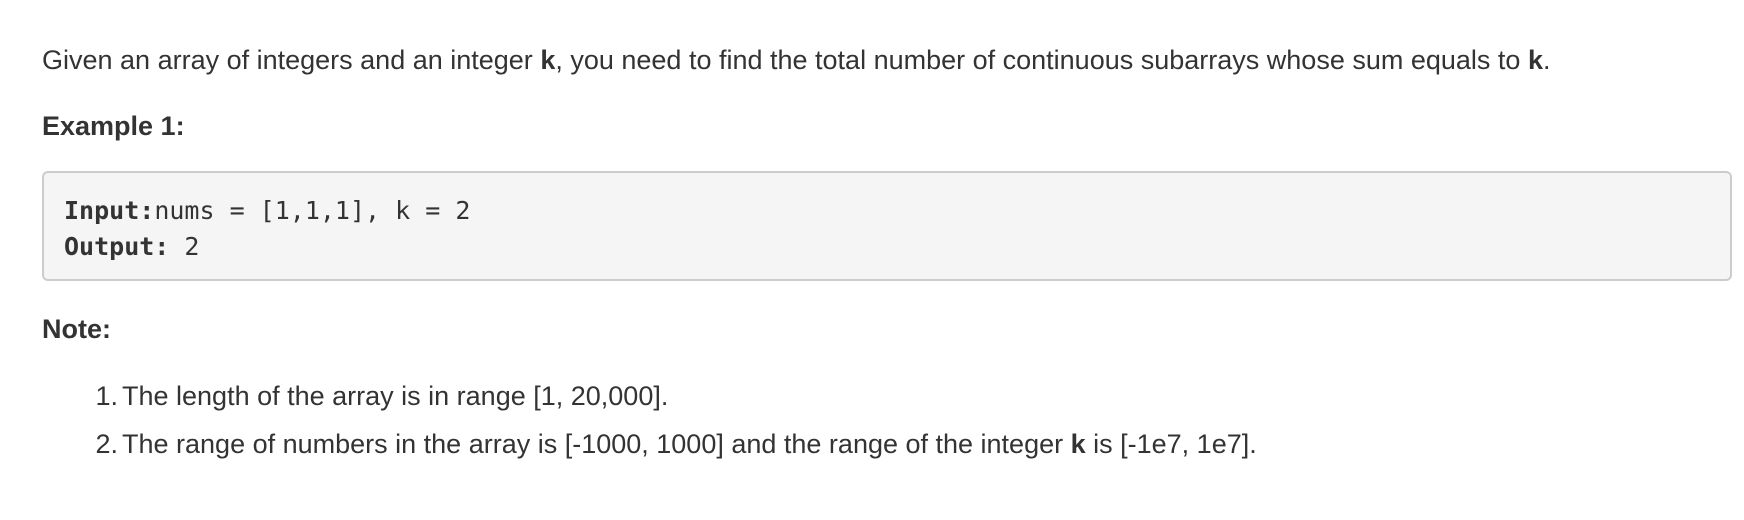  I want to click on output-value: 2, so click(184, 246).